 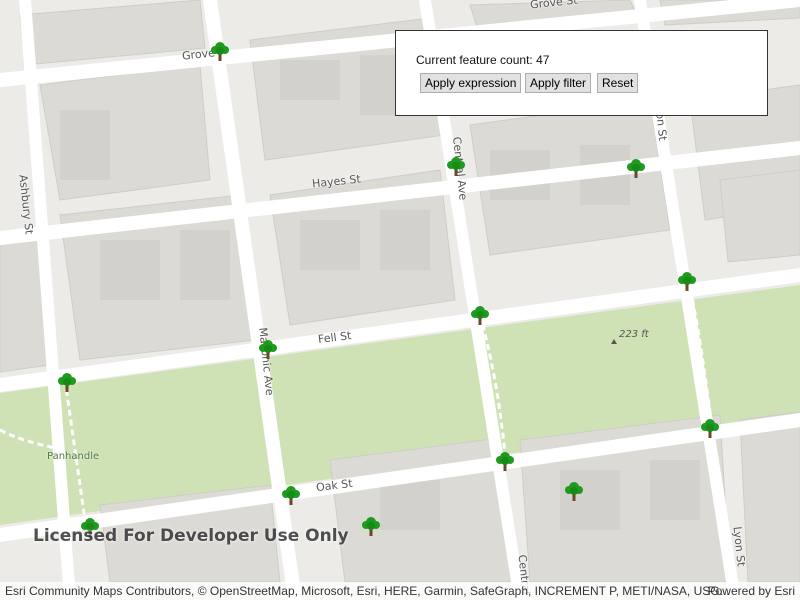 I want to click on reset-button: Reset, so click(x=618, y=83).